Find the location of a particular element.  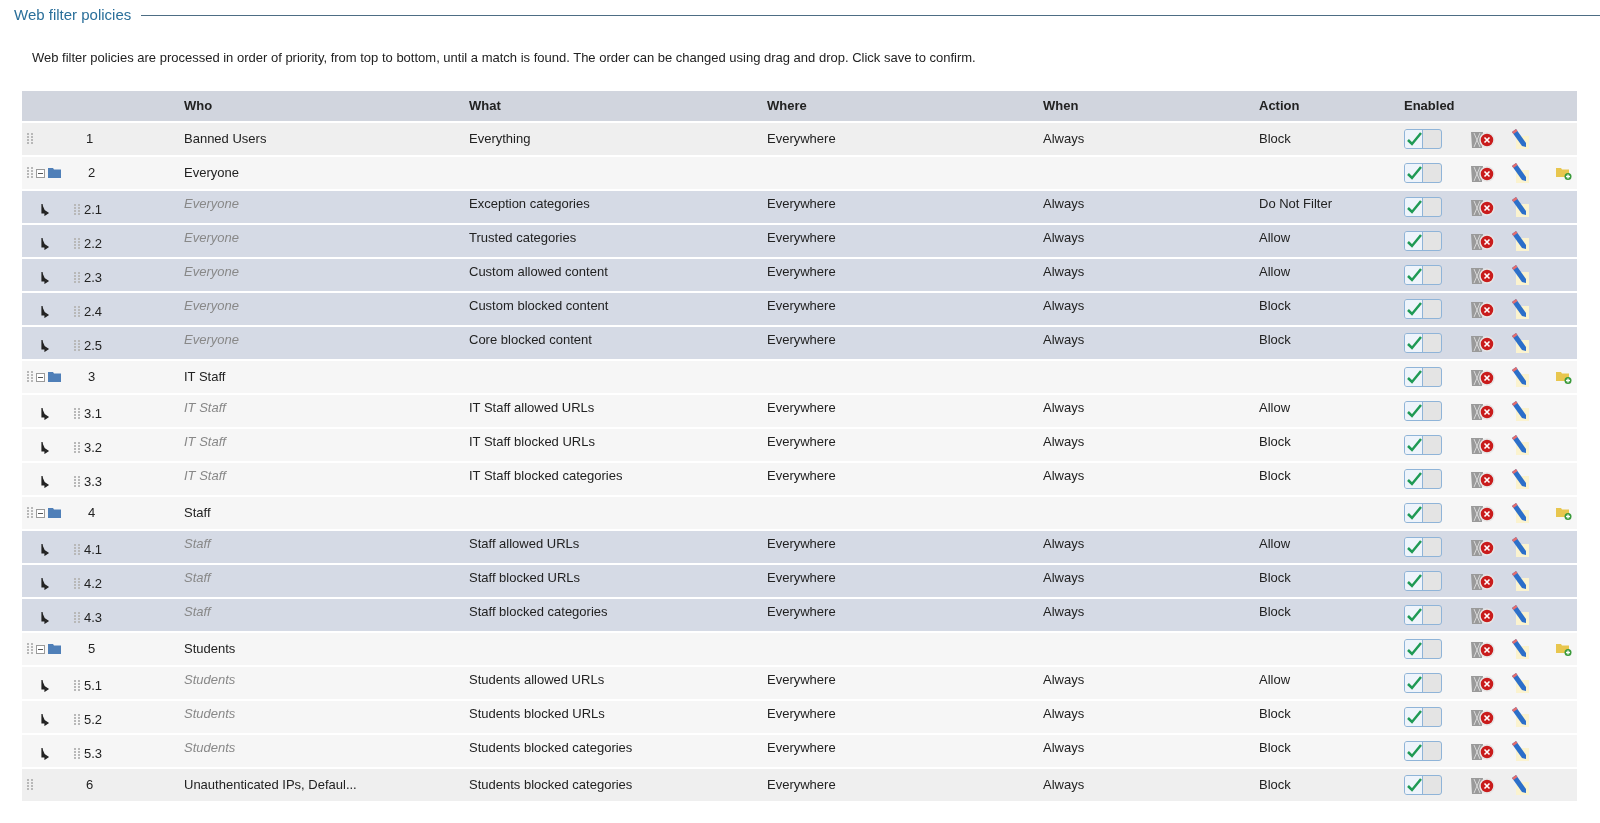

policy-row: 2.1 Everyone Exception categories Everywhere Always Do Not Filter is located at coordinates (799, 208).